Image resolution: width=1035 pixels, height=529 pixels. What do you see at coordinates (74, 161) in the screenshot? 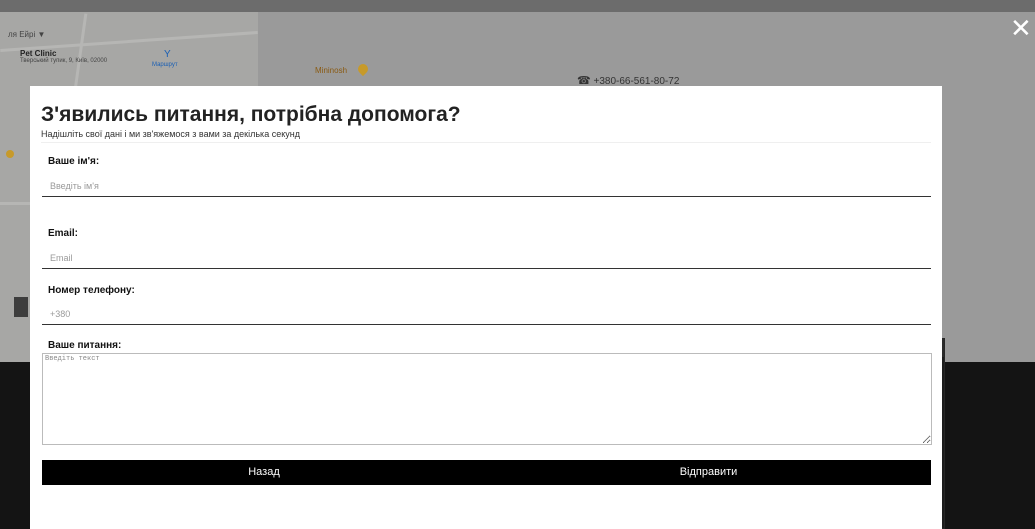
I see `name-label: Ваше ім'я:` at bounding box center [74, 161].